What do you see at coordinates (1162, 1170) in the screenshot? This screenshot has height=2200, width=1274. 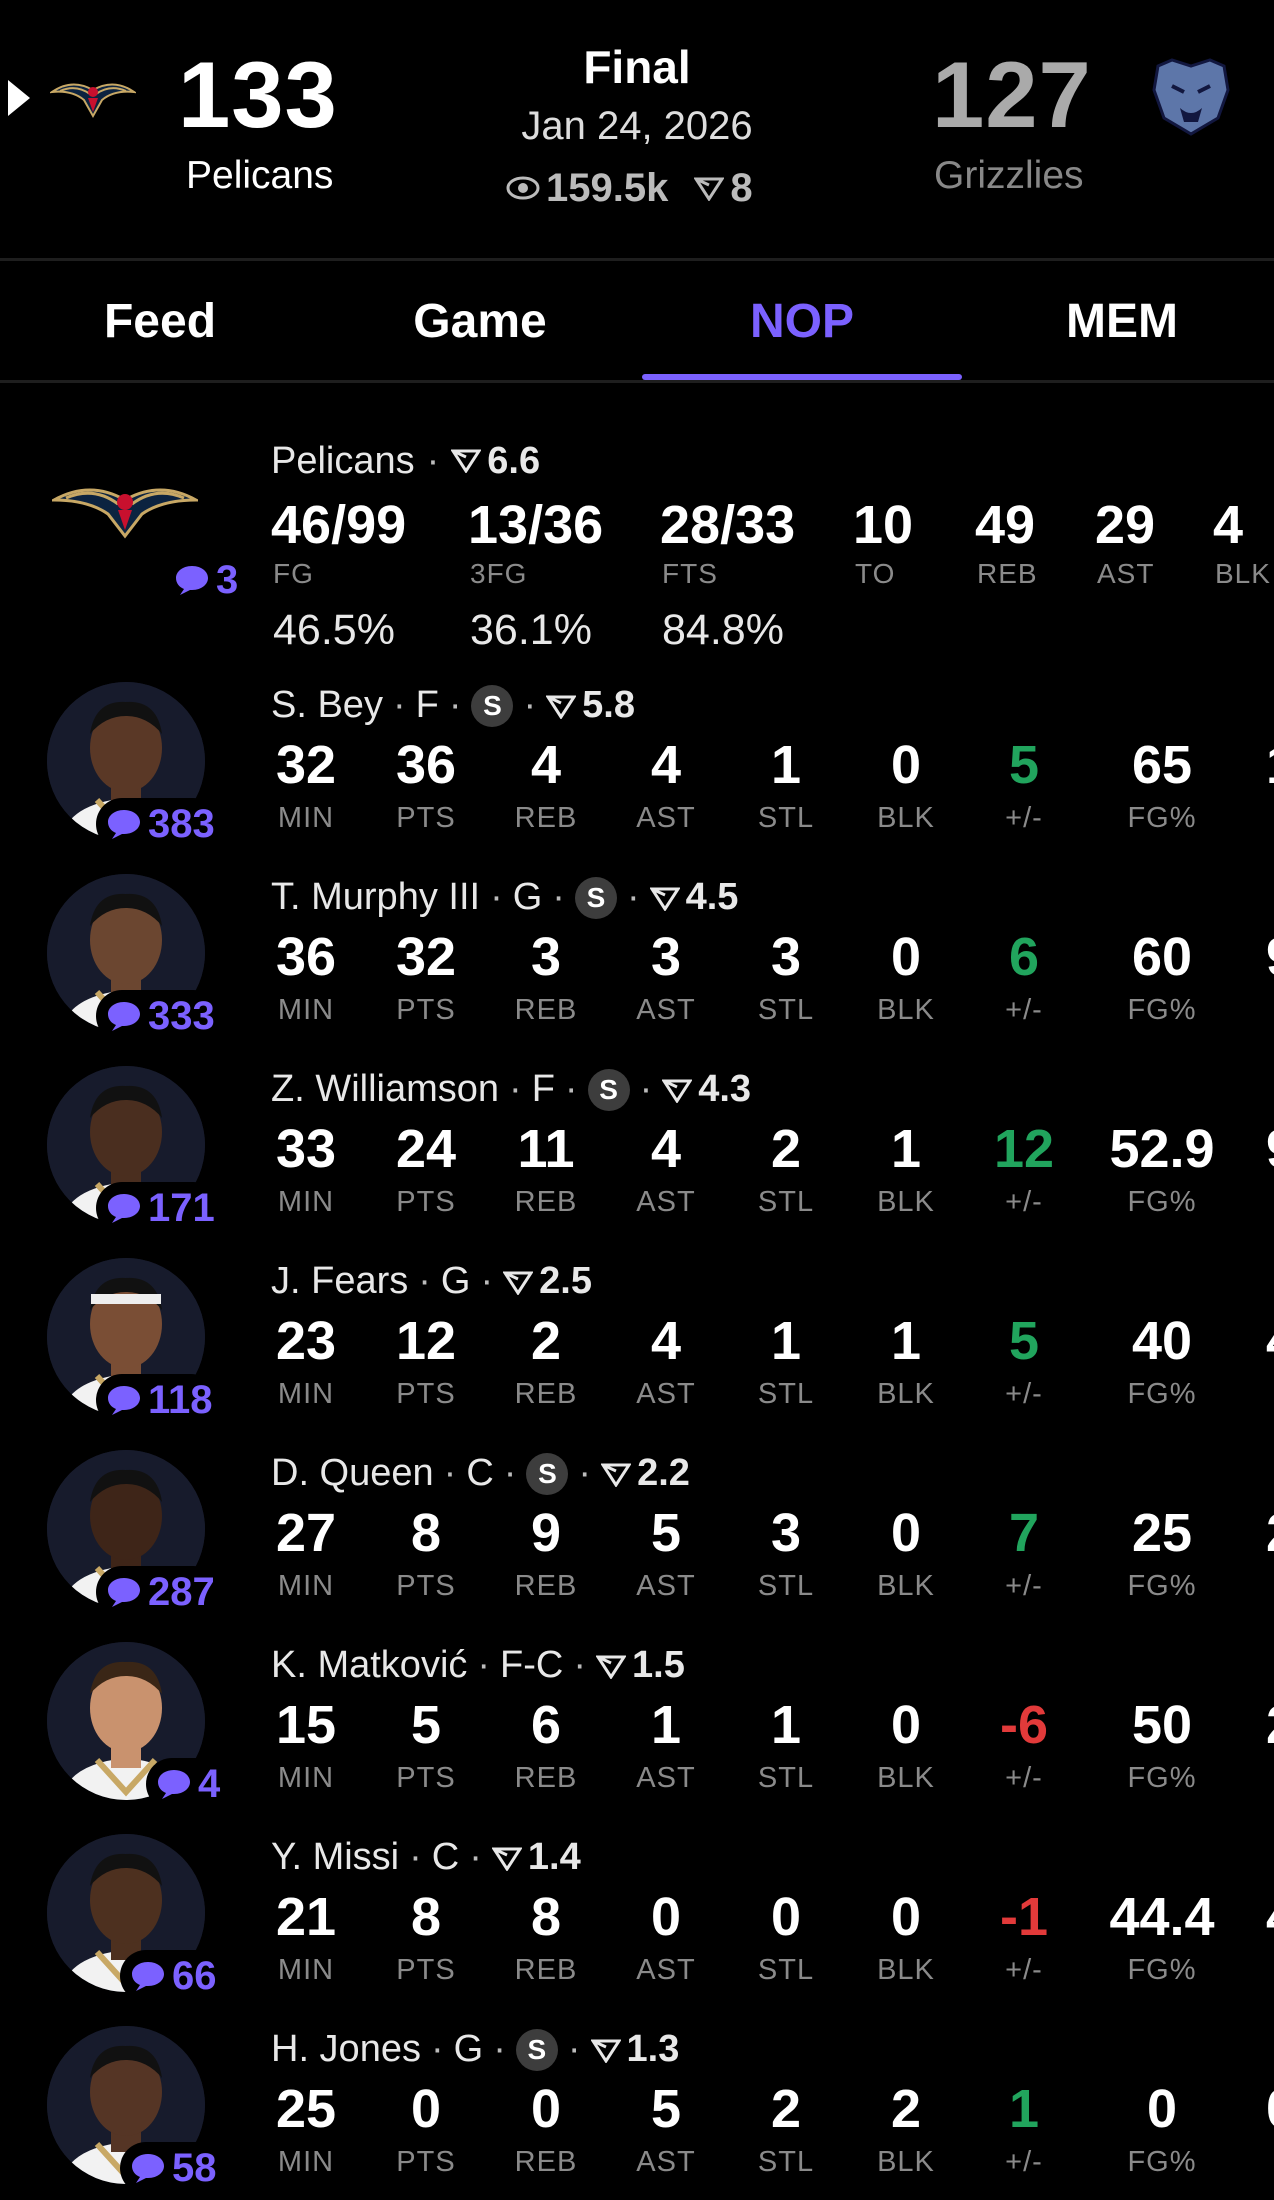 I see `player-stat: 52.9 FG%` at bounding box center [1162, 1170].